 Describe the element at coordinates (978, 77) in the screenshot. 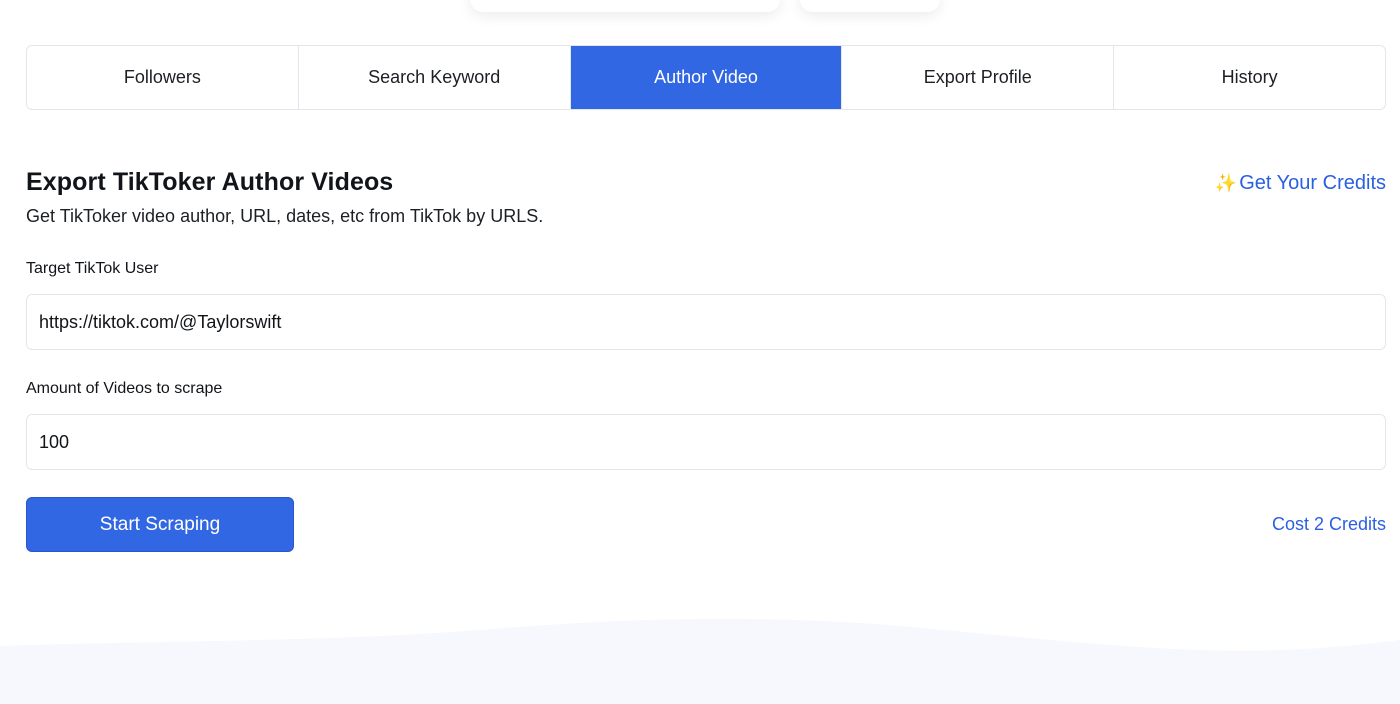

I see `tab-export-profile: Export Profile` at that location.